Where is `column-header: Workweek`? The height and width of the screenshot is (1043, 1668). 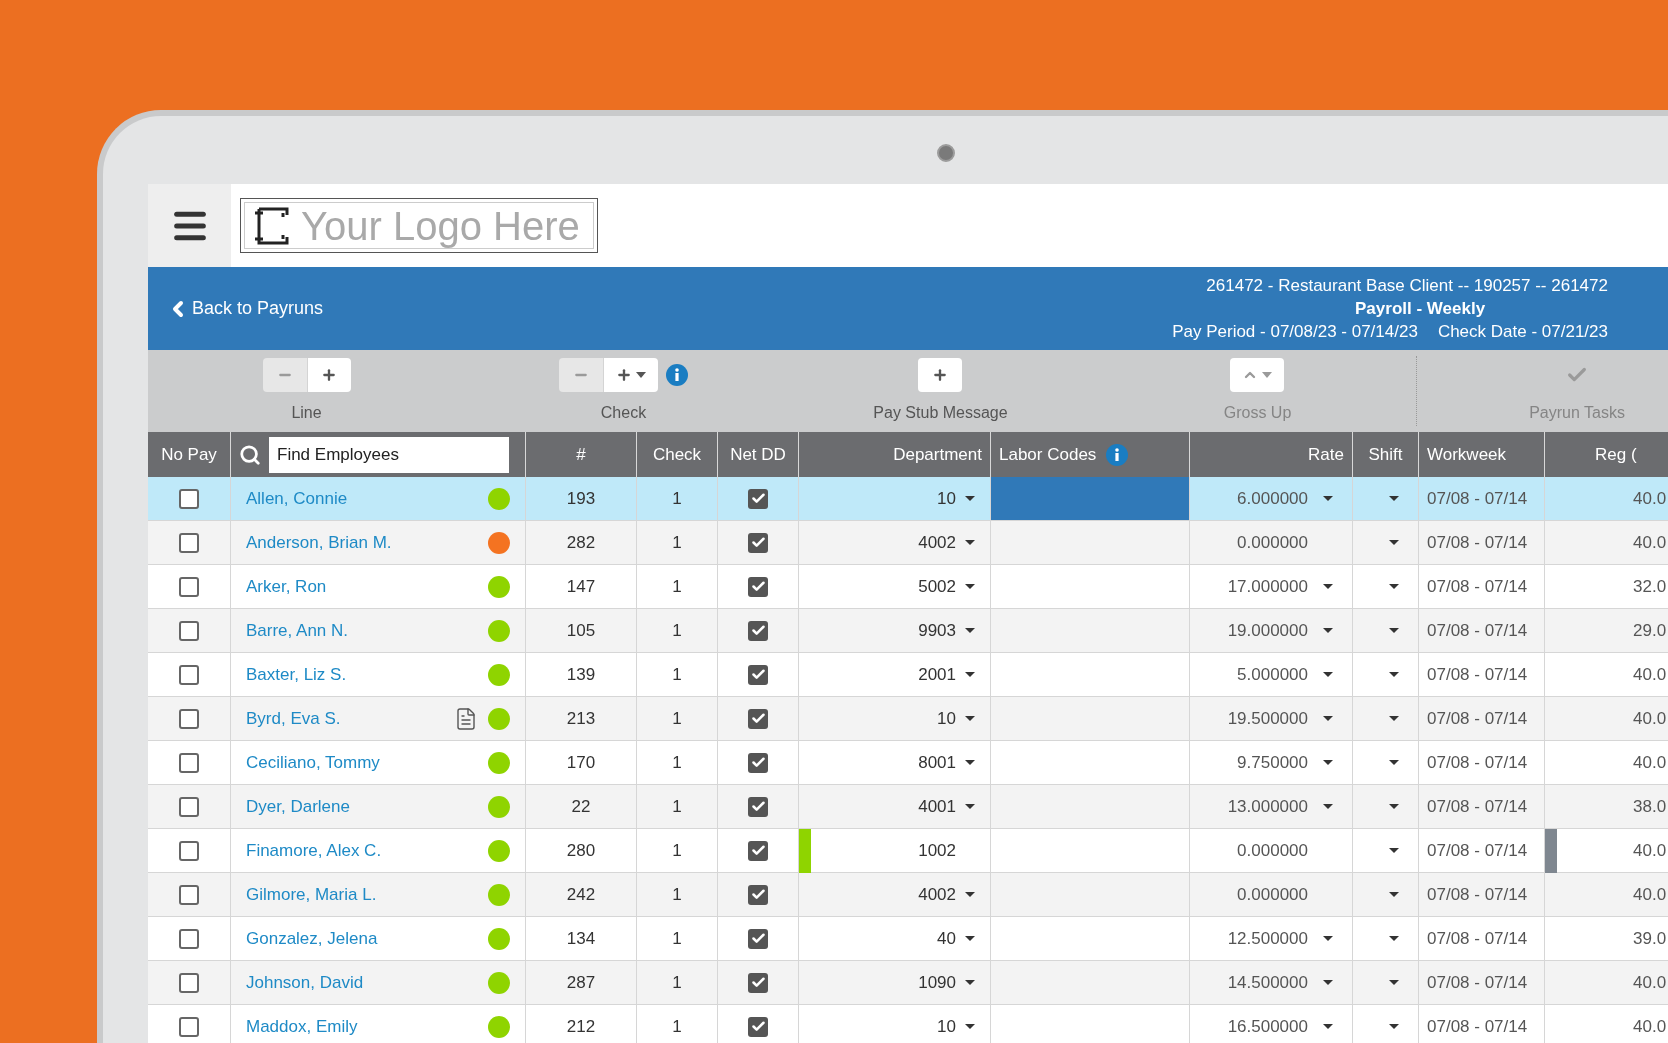 column-header: Workweek is located at coordinates (1482, 454).